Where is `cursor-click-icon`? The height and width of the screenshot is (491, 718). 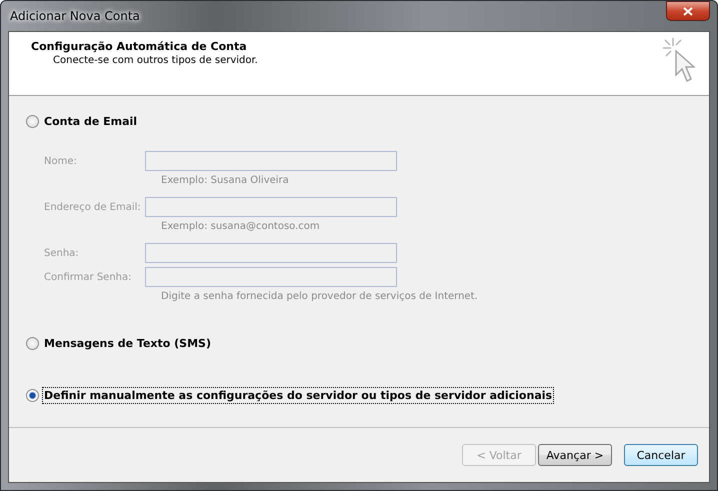 cursor-click-icon is located at coordinates (678, 60).